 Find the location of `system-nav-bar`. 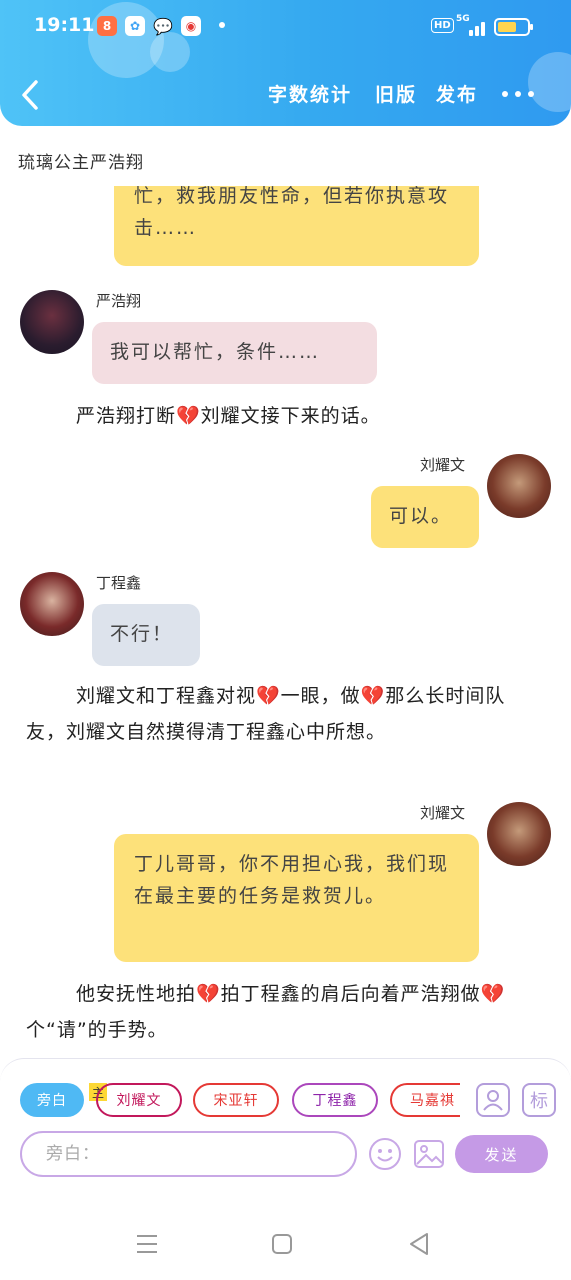

system-nav-bar is located at coordinates (285, 1245).